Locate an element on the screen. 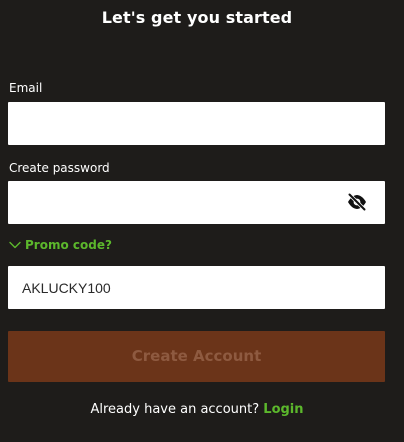 The image size is (404, 442). login-prompt-text: Already have an account? is located at coordinates (175, 409).